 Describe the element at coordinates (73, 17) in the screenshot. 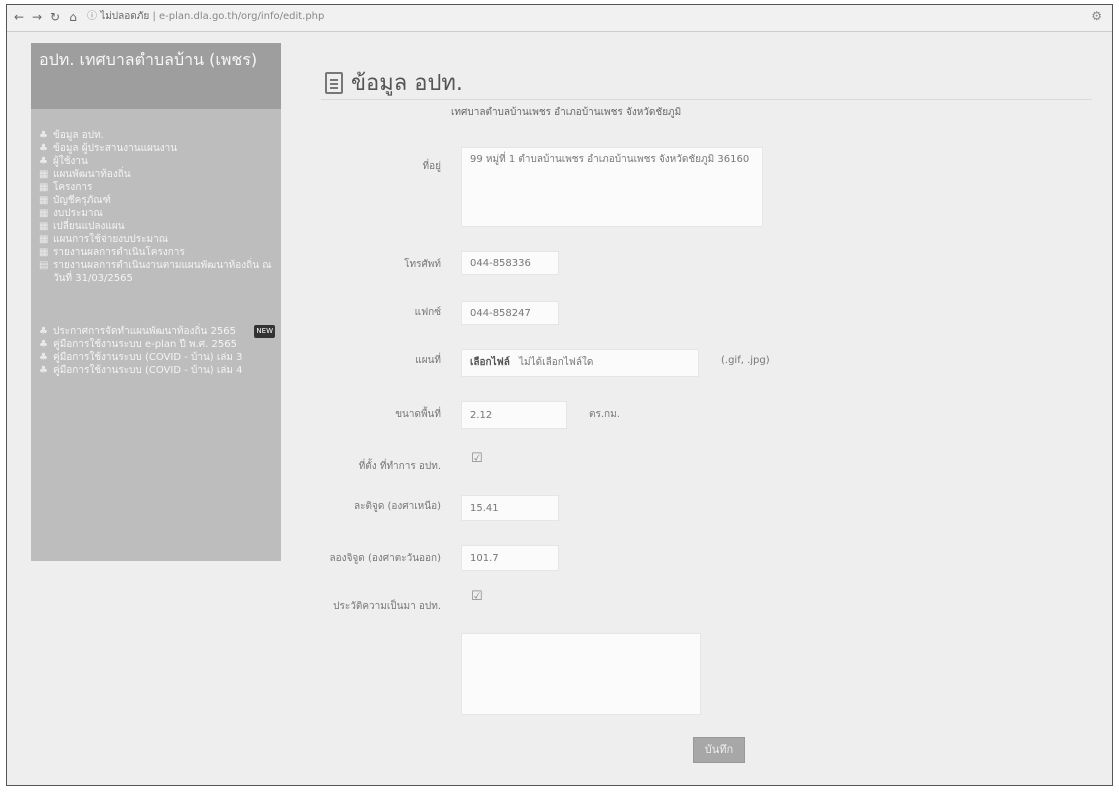

I see `home-icon: ⌂` at that location.